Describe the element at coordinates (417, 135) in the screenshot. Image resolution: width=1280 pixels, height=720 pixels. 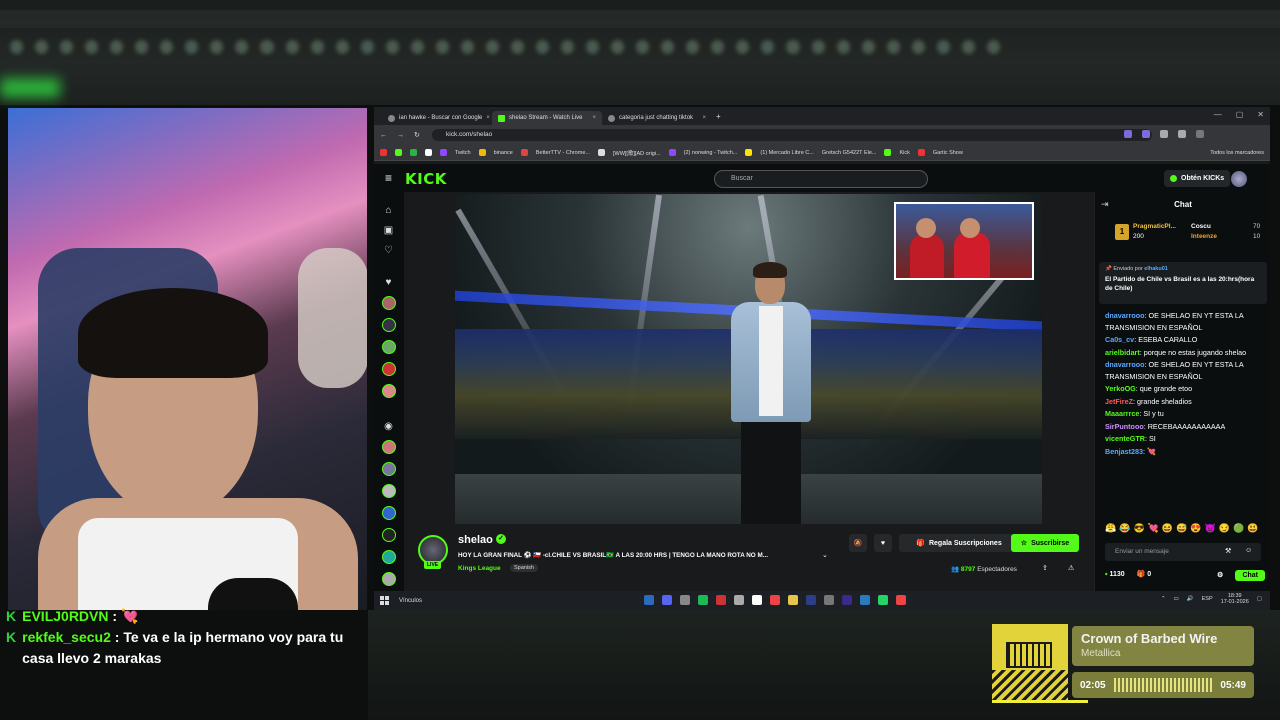
I see `reload-icon: ↻` at that location.